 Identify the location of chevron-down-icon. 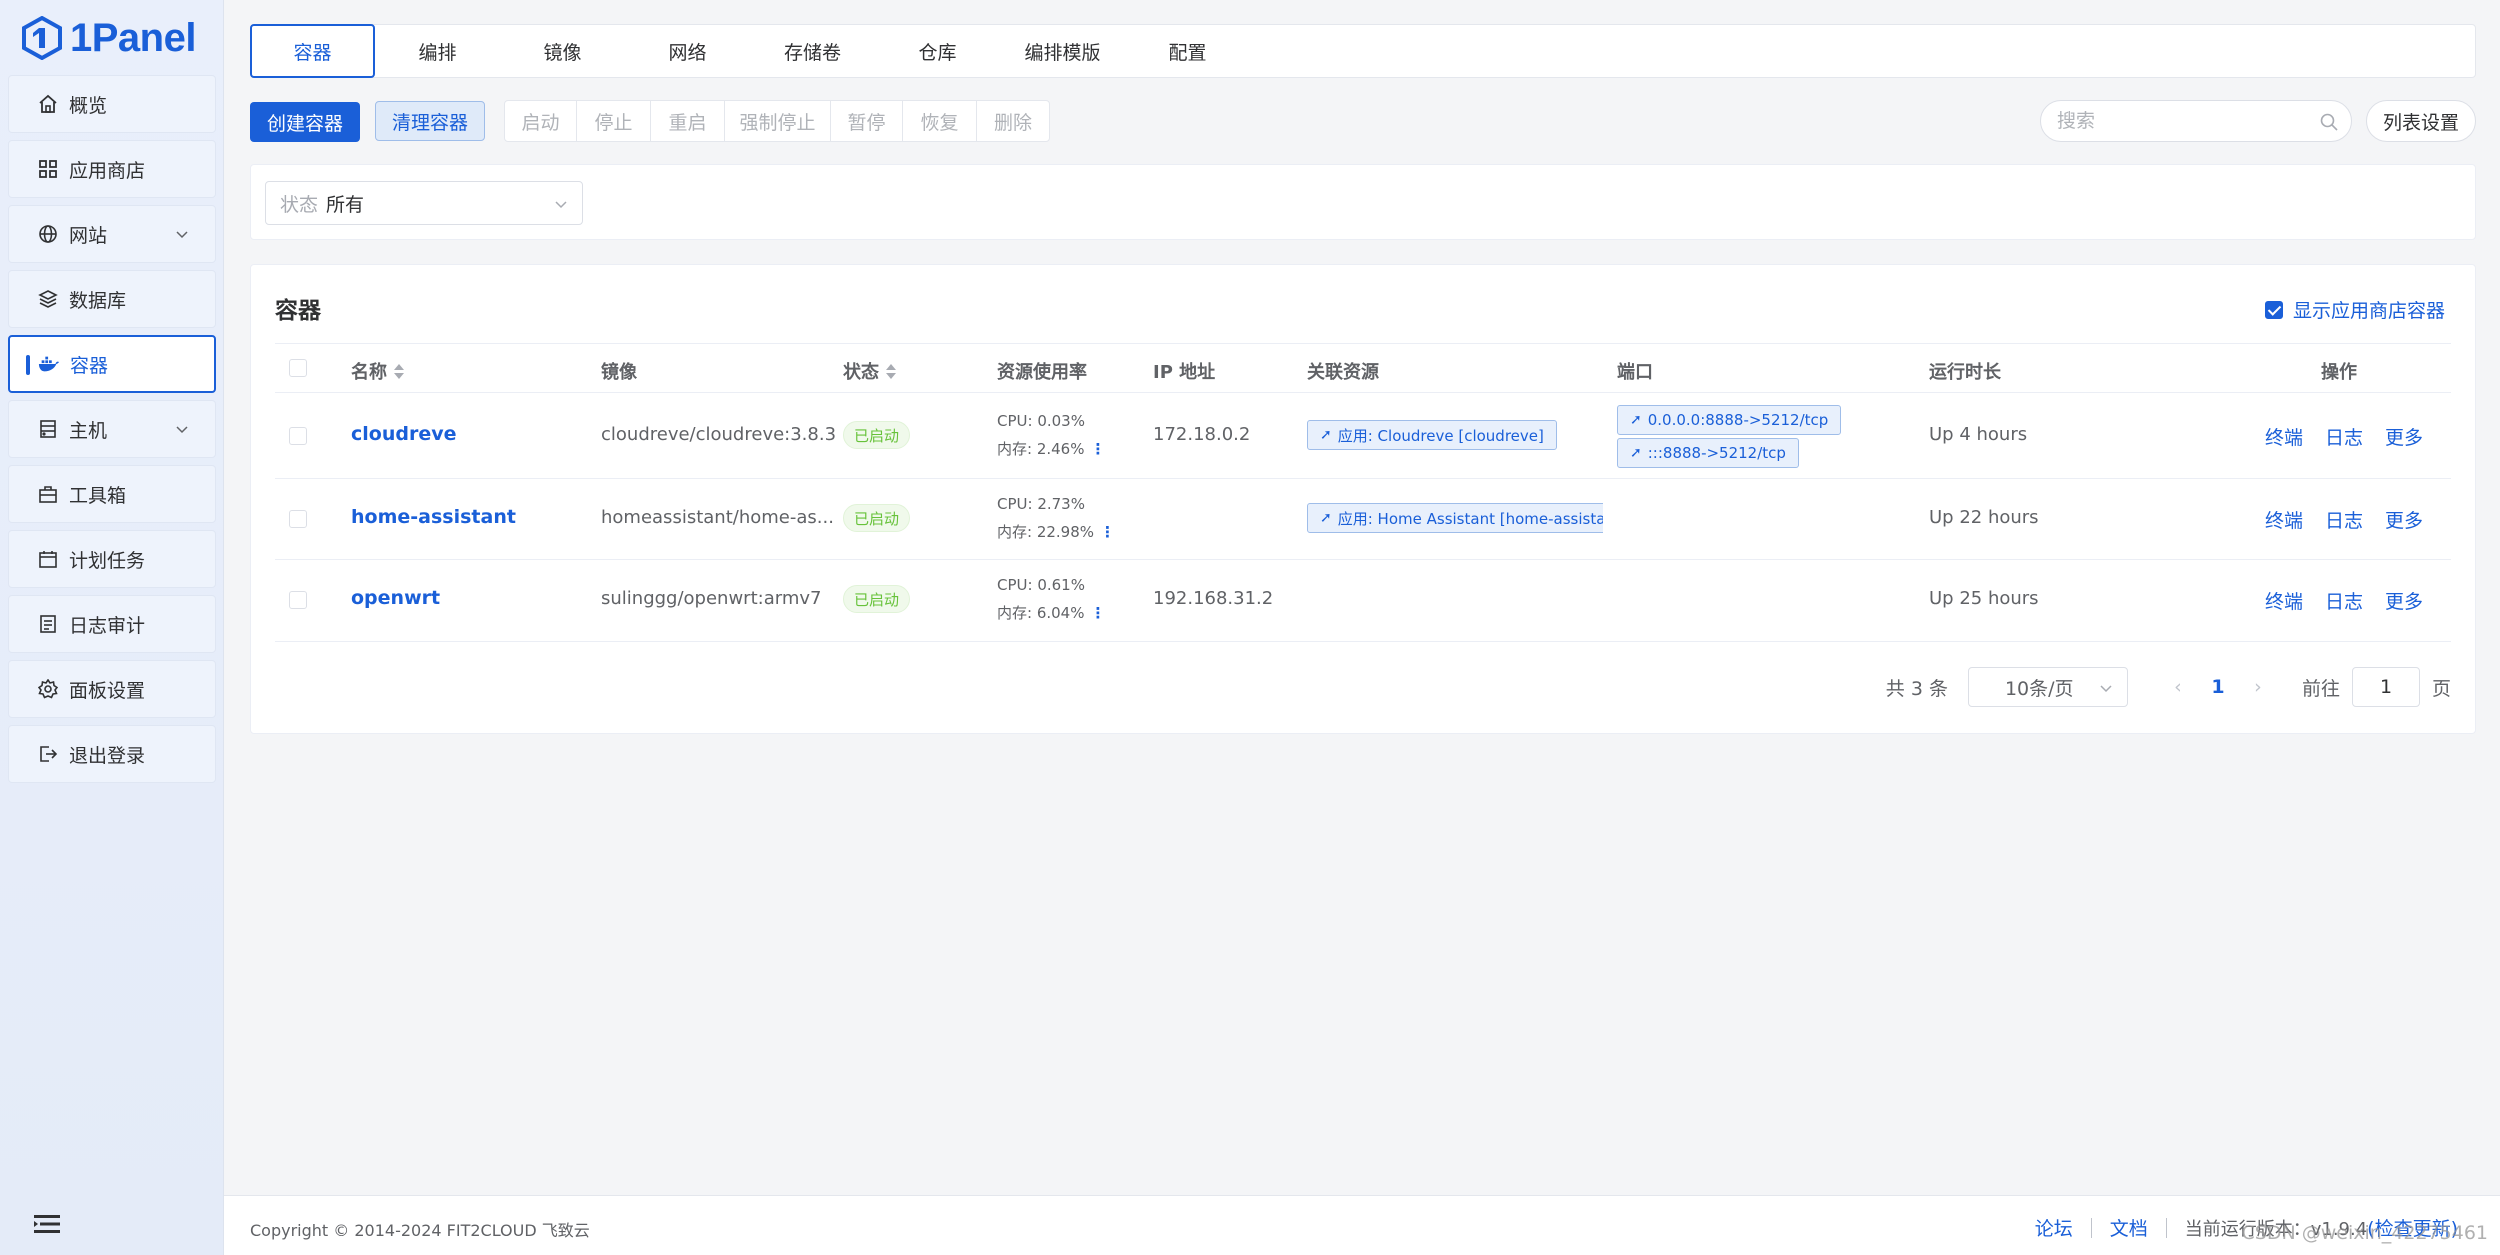
(182, 430).